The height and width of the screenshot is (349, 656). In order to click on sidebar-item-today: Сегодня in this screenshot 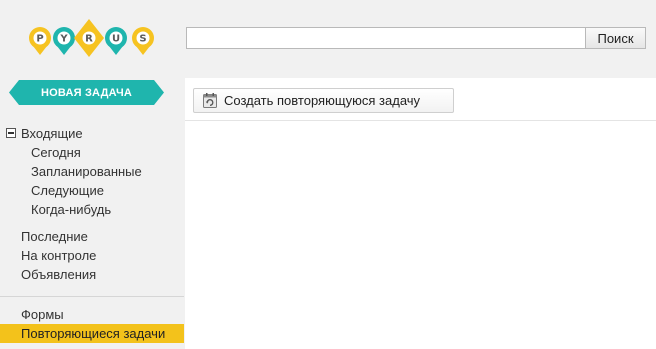, I will do `click(92, 152)`.